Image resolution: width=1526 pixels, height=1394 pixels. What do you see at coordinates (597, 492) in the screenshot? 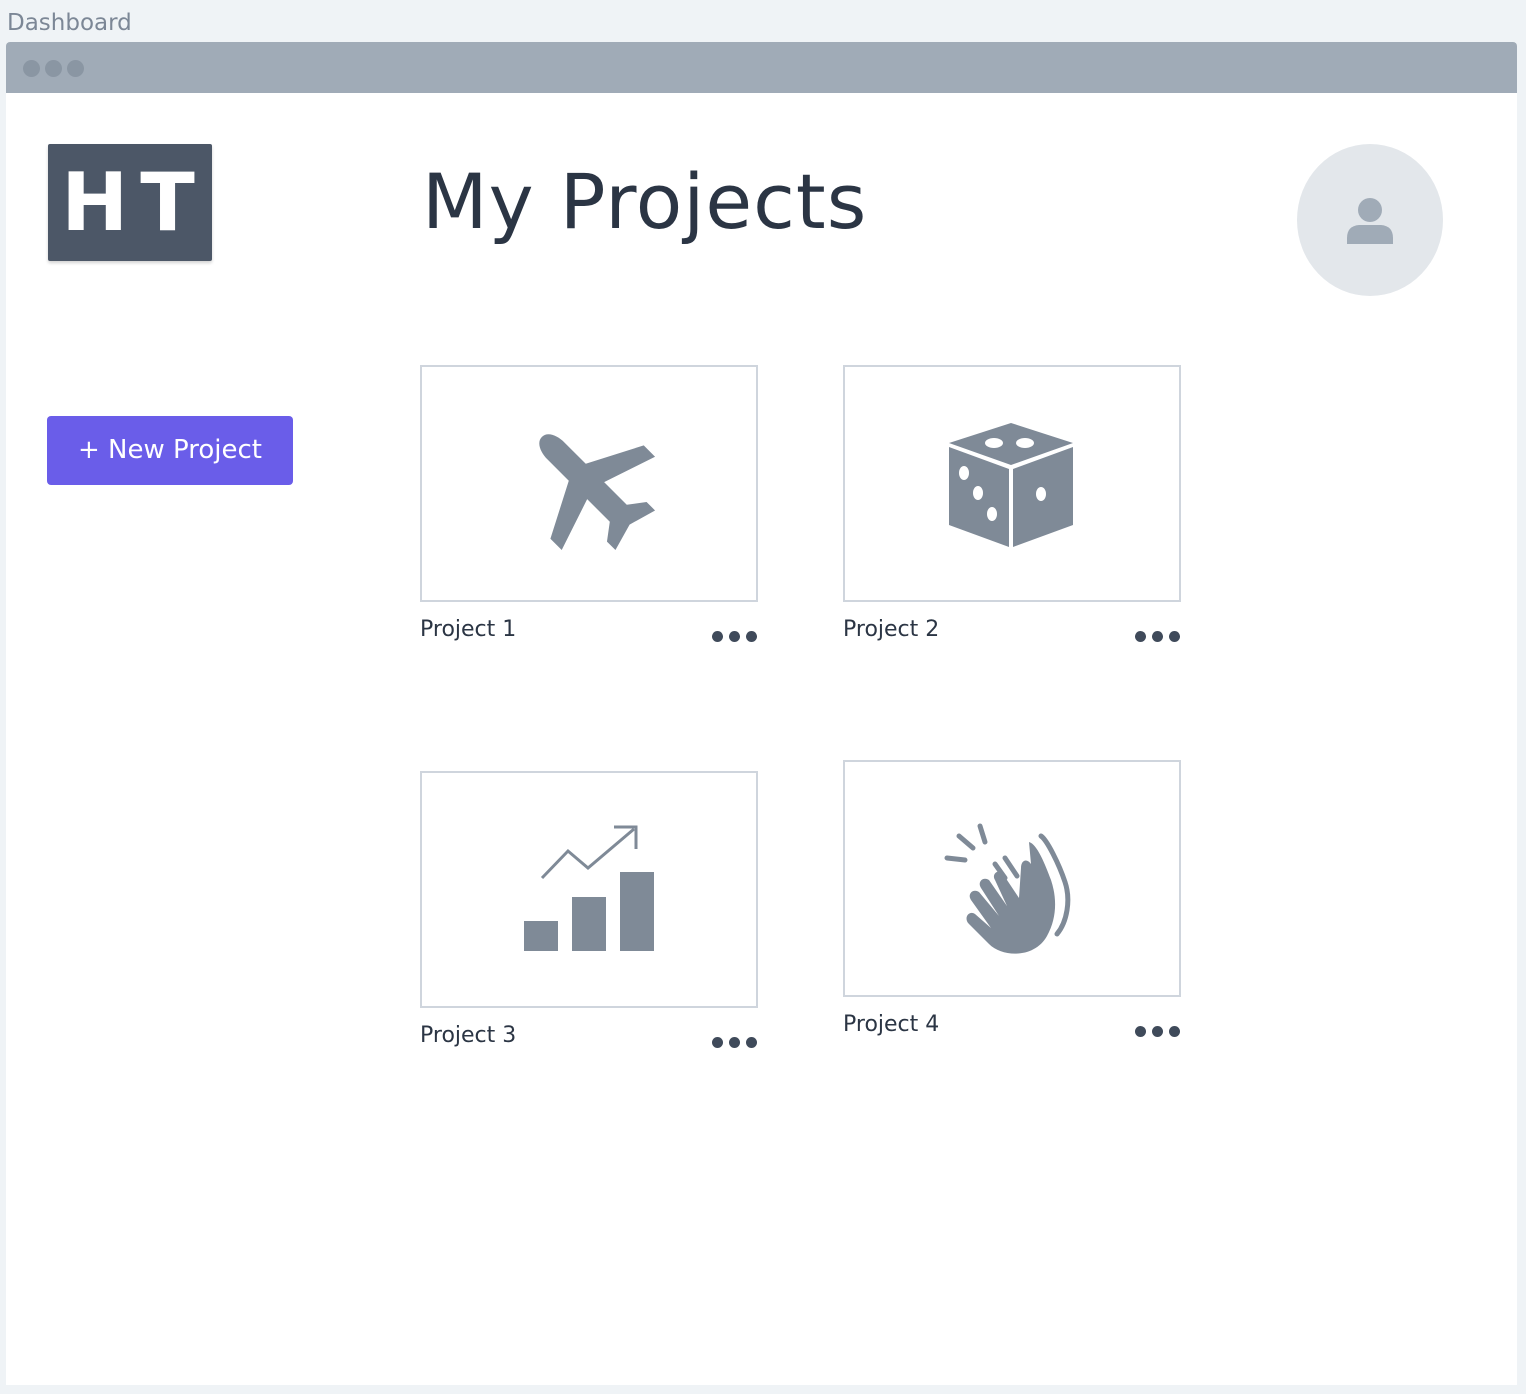
I see `airplane-icon` at bounding box center [597, 492].